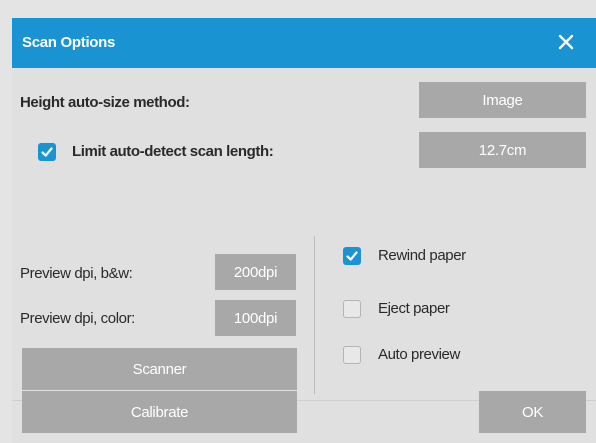 This screenshot has width=596, height=443. I want to click on preview-dpi-bw-select: 200dpi, so click(255, 272).